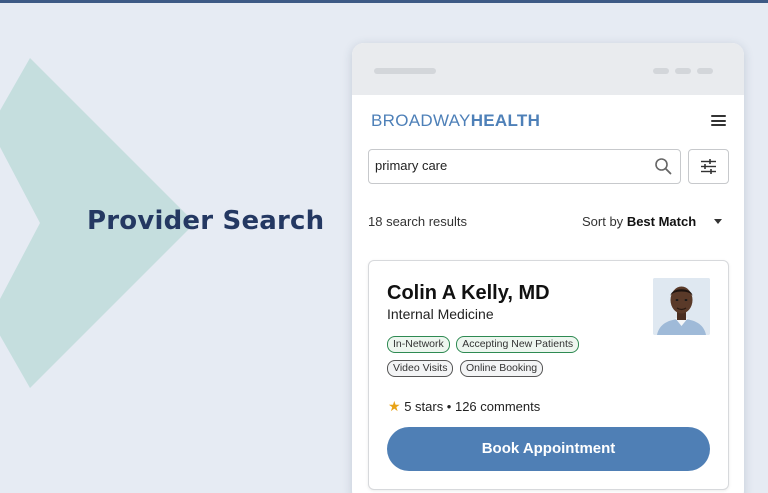  I want to click on app-header: BROADWAYHEALTH, so click(548, 119).